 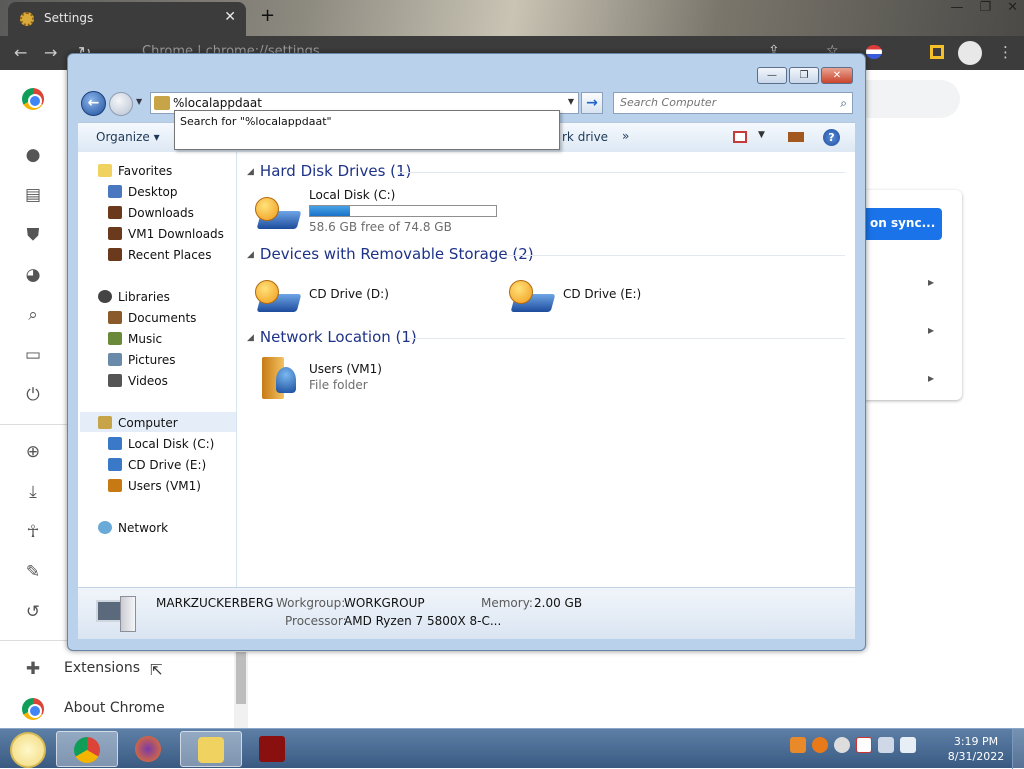 I want to click on autofill-icon: ▤, so click(x=33, y=195).